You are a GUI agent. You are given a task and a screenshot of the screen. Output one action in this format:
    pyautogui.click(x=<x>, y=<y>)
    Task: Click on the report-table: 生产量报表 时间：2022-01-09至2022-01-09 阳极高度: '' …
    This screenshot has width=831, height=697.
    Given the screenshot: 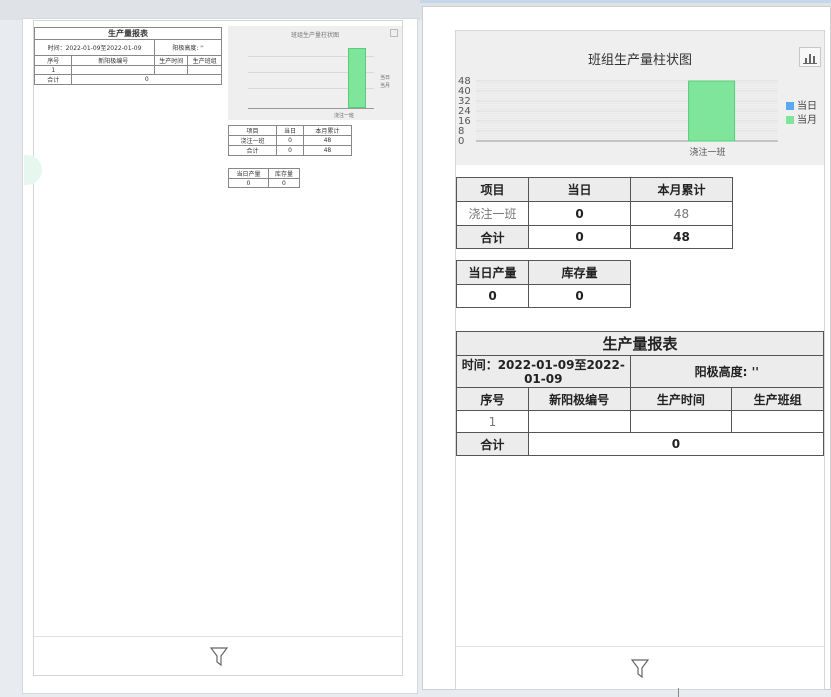 What is the action you would take?
    pyautogui.click(x=640, y=393)
    